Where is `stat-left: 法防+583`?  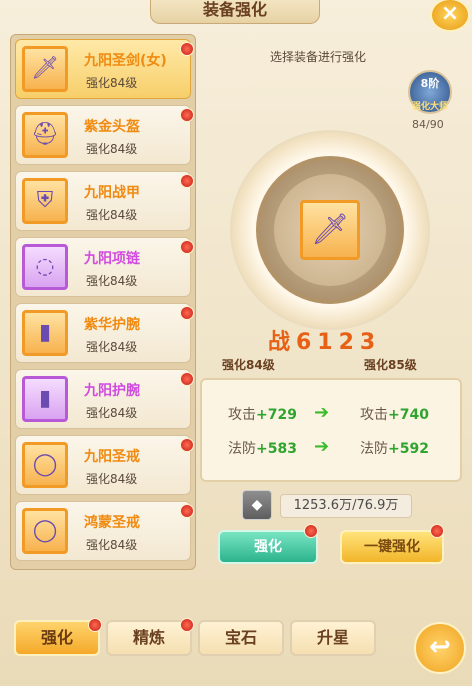
stat-left: 法防+583 is located at coordinates (262, 448).